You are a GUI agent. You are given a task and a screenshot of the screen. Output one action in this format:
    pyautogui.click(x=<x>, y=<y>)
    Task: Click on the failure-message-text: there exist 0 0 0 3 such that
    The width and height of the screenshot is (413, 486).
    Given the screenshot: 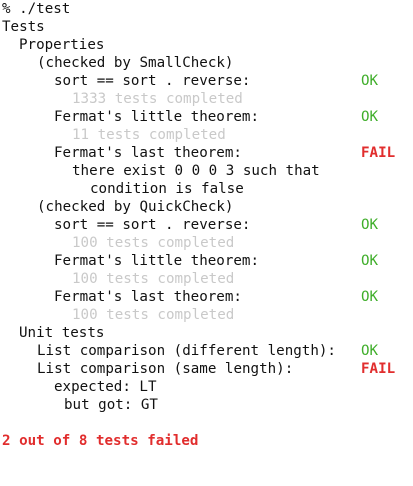 What is the action you would take?
    pyautogui.click(x=196, y=171)
    